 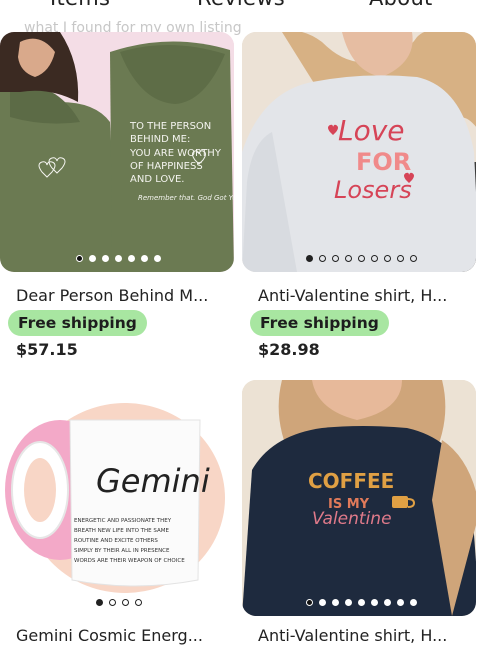 I want to click on design-line: Gemini, so click(x=153, y=481).